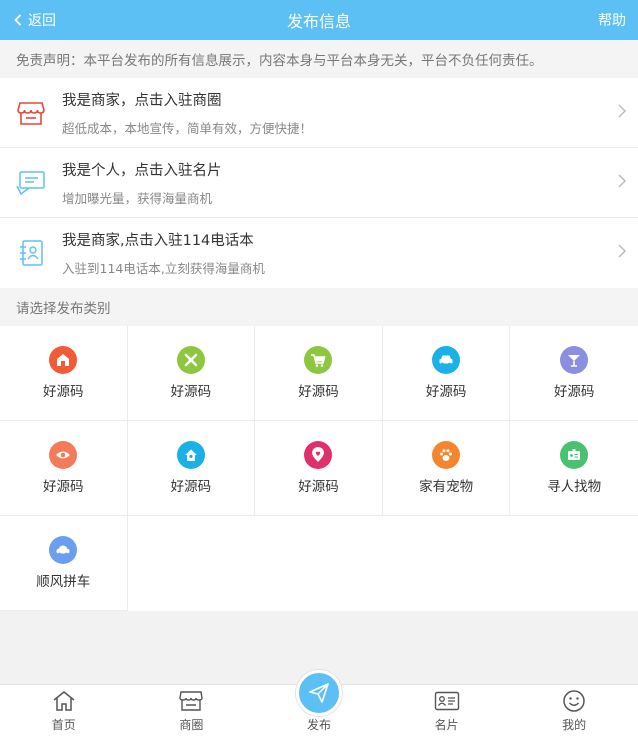  What do you see at coordinates (319, 307) in the screenshot?
I see `category-section-label: 请选择发布类别` at bounding box center [319, 307].